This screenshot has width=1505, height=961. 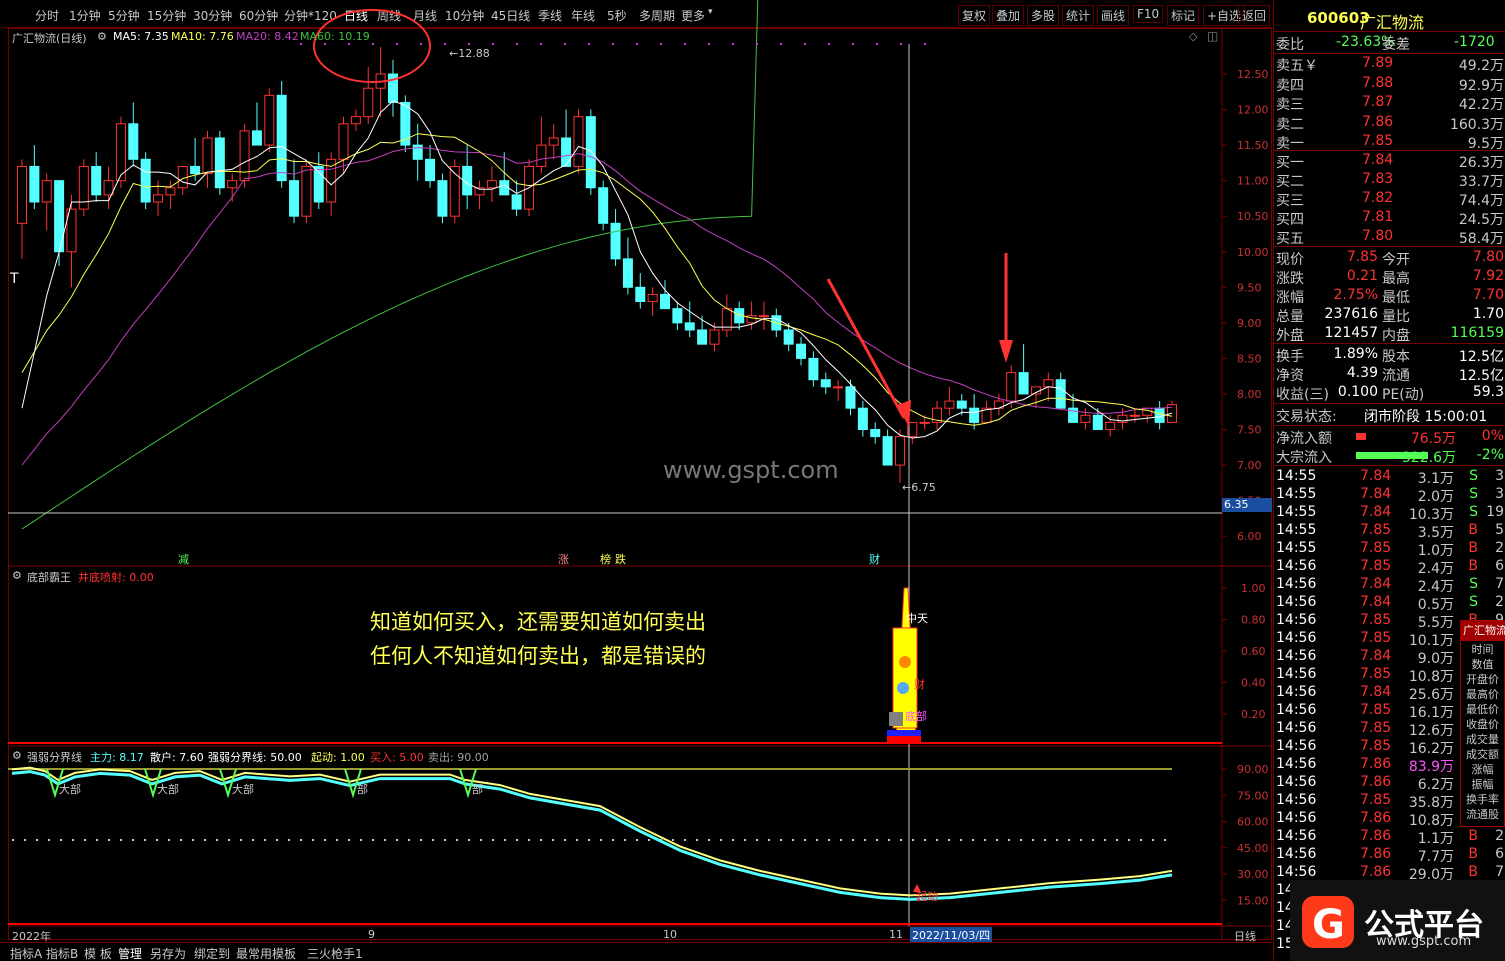 I want to click on divider, so click(x=1389, y=465).